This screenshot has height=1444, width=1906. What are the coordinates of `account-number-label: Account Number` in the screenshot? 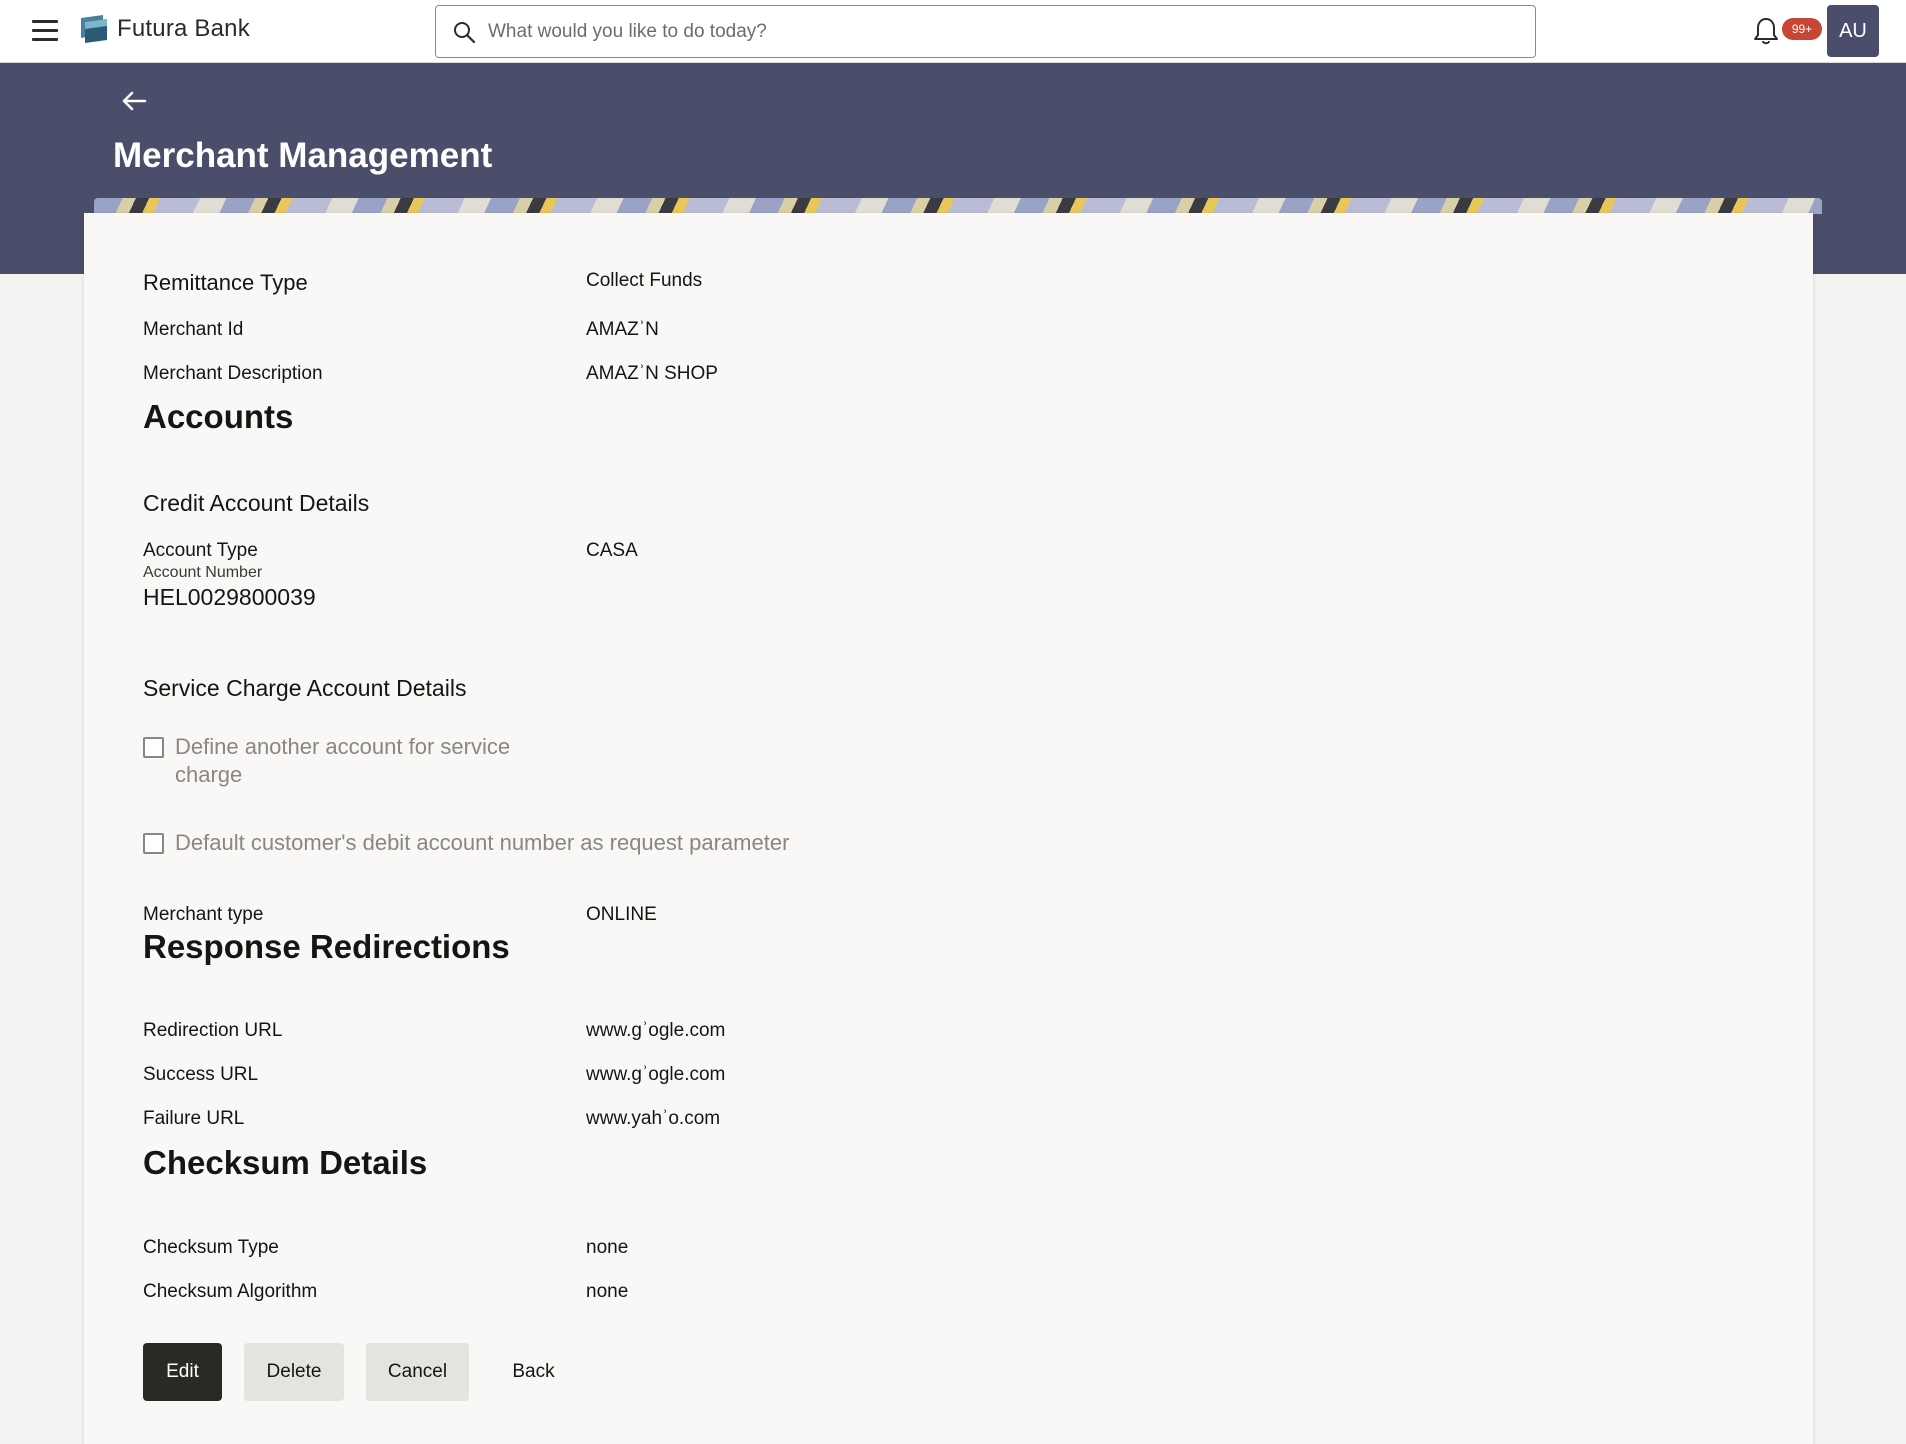 It's located at (203, 572).